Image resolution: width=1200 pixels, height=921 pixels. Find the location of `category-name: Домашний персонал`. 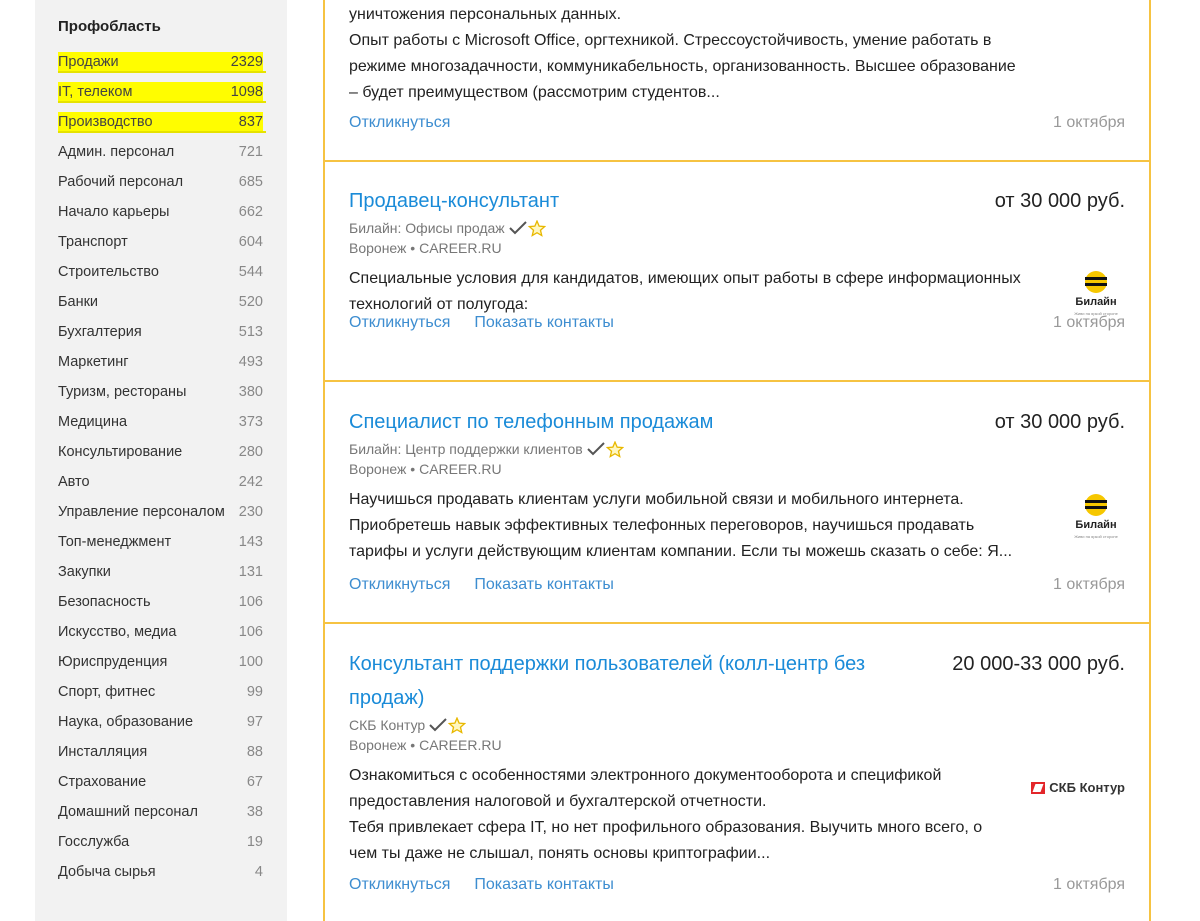

category-name: Домашний персонал is located at coordinates (128, 812).